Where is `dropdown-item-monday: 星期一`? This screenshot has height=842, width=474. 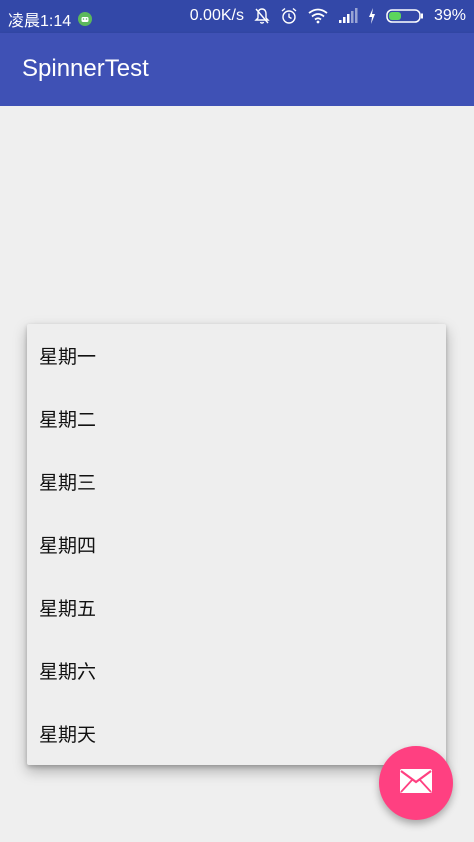 dropdown-item-monday: 星期一 is located at coordinates (236, 355).